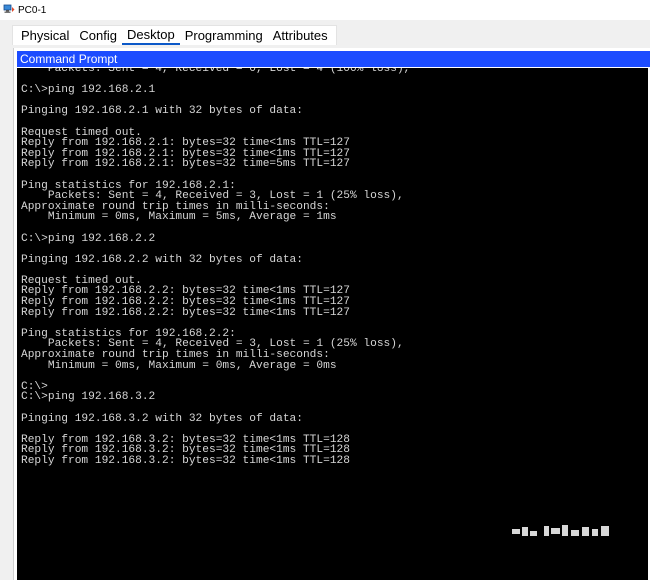 This screenshot has height=580, width=650. Describe the element at coordinates (564, 532) in the screenshot. I see `watermark-icon` at that location.